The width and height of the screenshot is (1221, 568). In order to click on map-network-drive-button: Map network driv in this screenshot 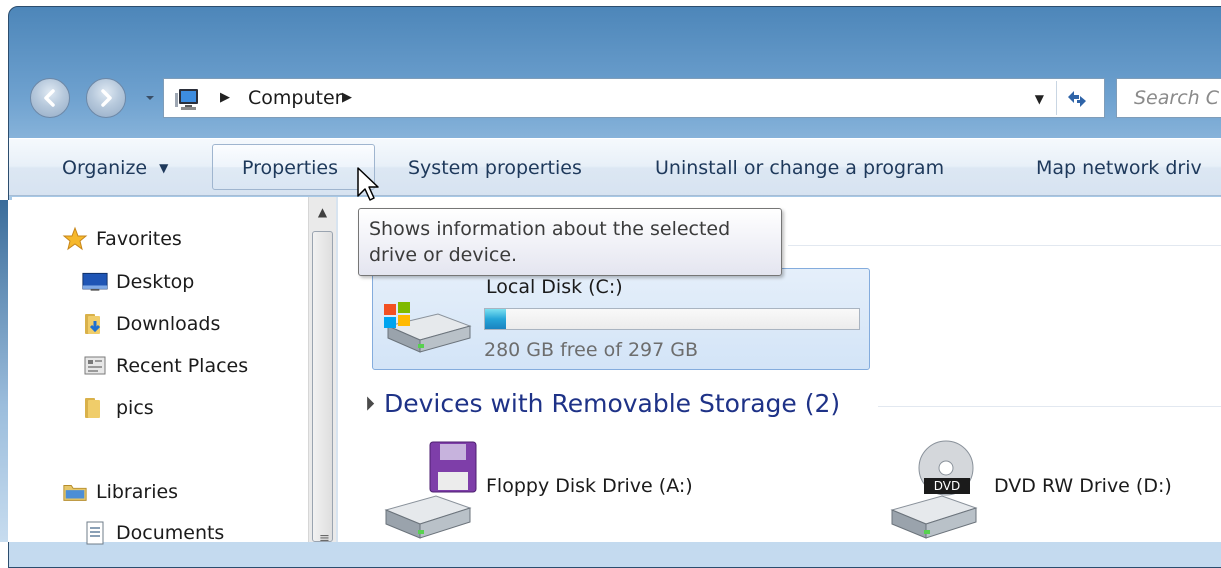, I will do `click(1119, 168)`.